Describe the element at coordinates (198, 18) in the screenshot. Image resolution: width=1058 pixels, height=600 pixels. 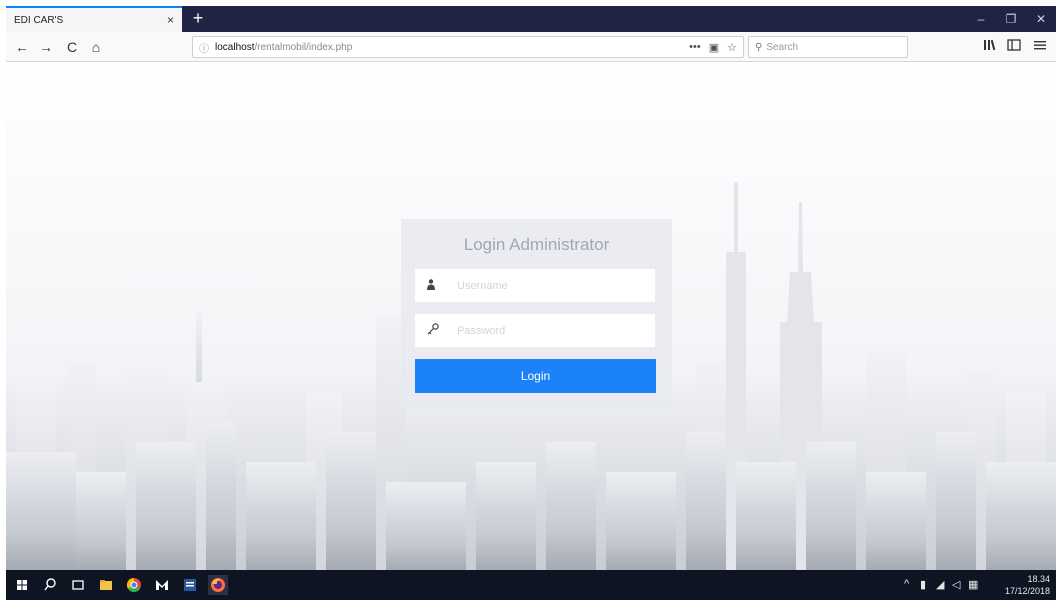
I see `new-tab-button: +` at that location.